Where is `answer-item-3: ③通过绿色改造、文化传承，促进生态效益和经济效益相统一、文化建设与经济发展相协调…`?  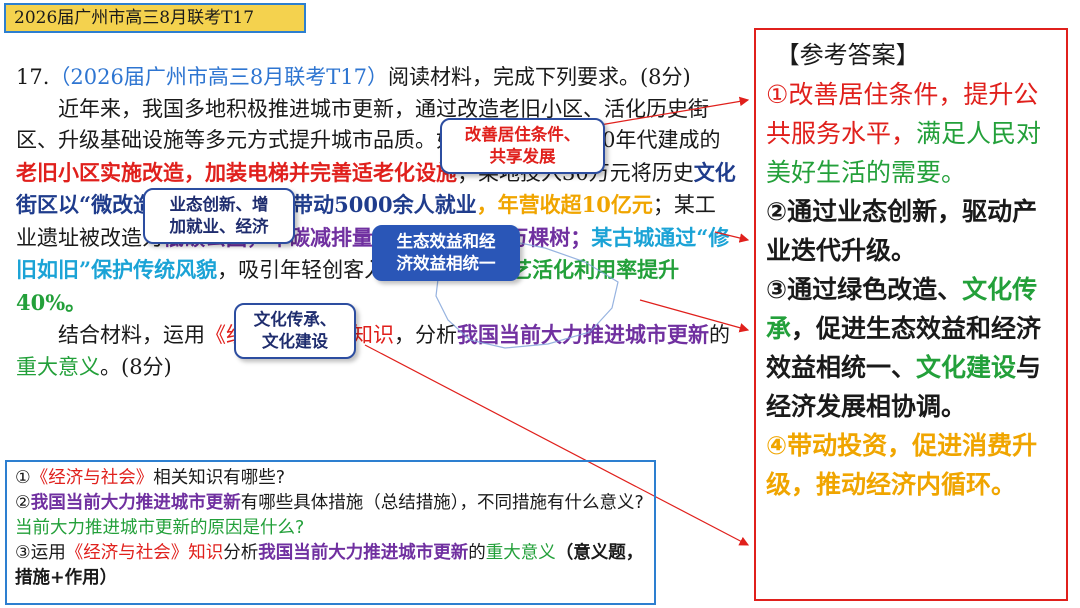
answer-item-3: ③通过绿色改造、文化传承，促进生态效益和经济效益相统一、文化建设与经济发展相协调… is located at coordinates (911, 348).